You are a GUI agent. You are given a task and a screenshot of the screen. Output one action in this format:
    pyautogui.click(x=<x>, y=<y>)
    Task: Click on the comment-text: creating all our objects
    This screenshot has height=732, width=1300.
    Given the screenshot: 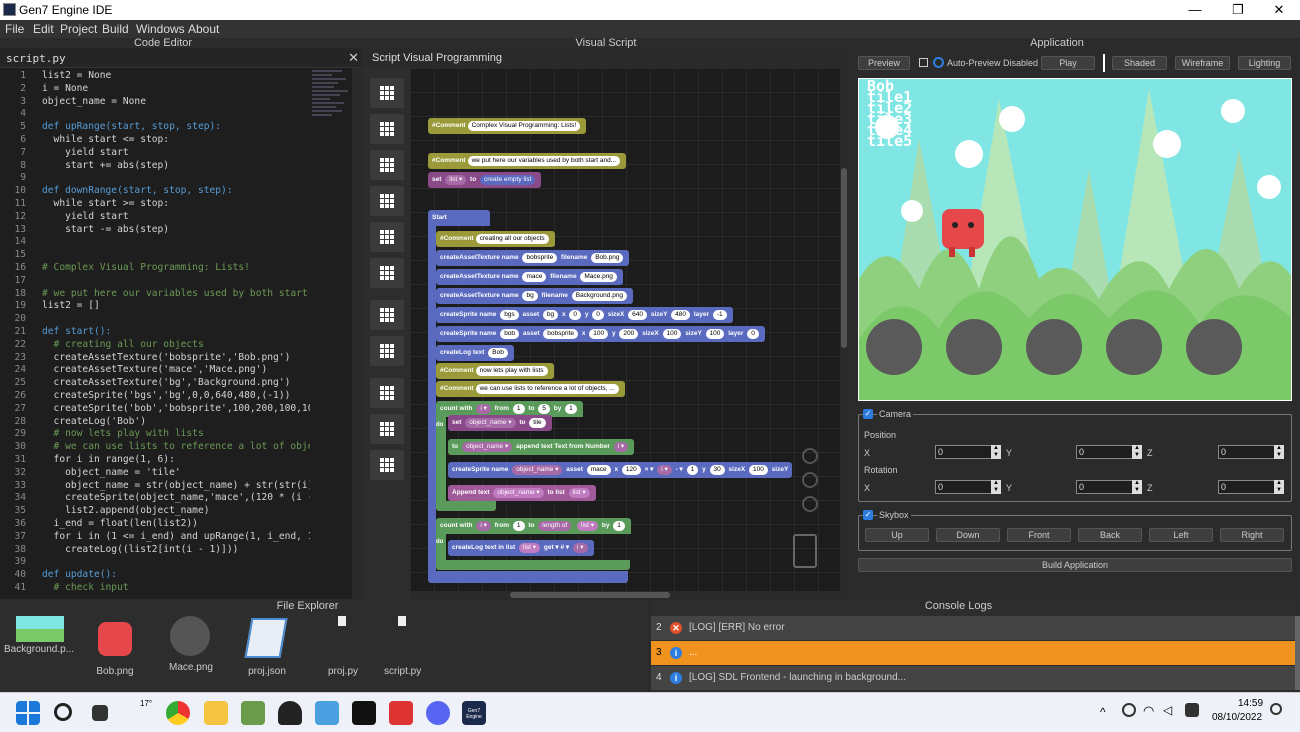 What is the action you would take?
    pyautogui.click(x=512, y=239)
    